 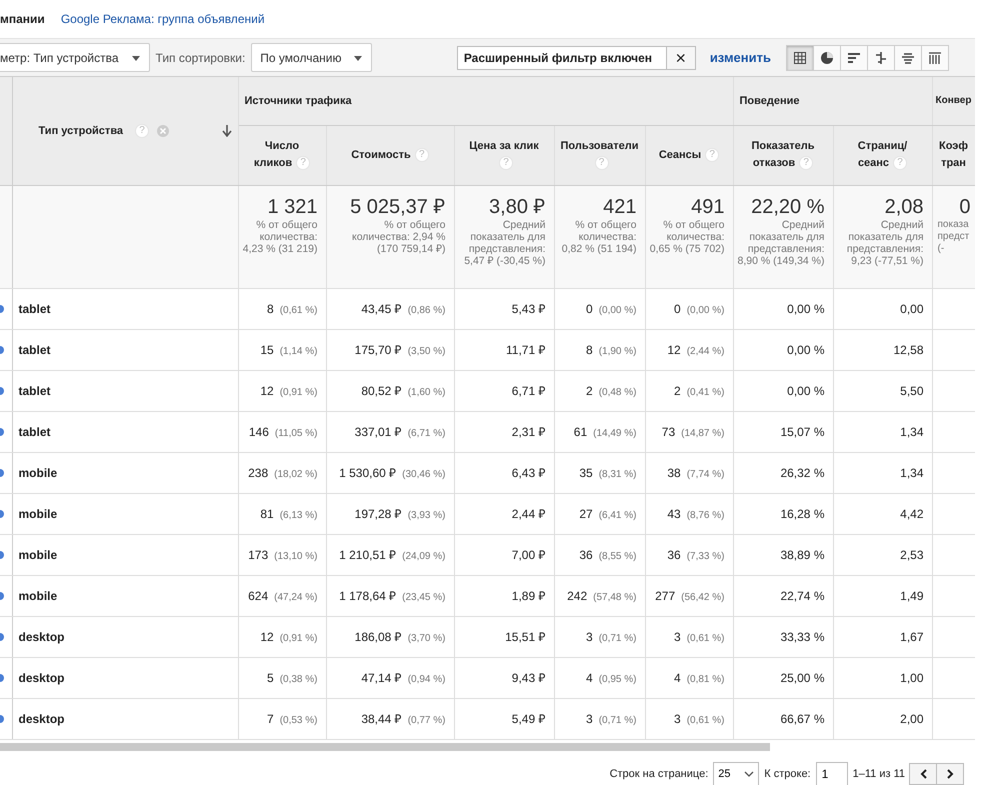 I want to click on percent-label: (3,70 %), so click(x=427, y=638).